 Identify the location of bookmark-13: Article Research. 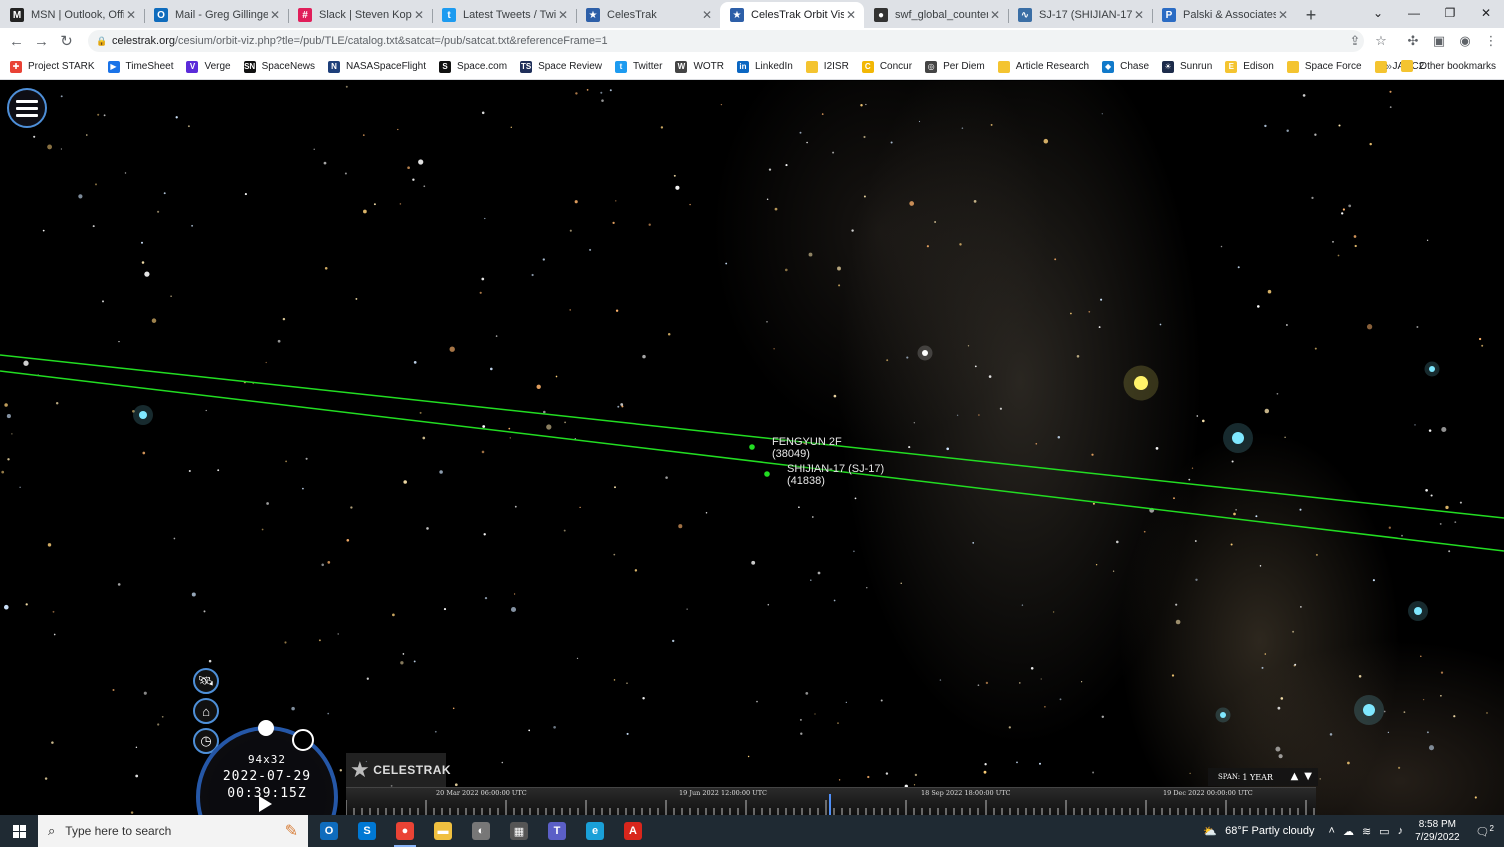
(1043, 66).